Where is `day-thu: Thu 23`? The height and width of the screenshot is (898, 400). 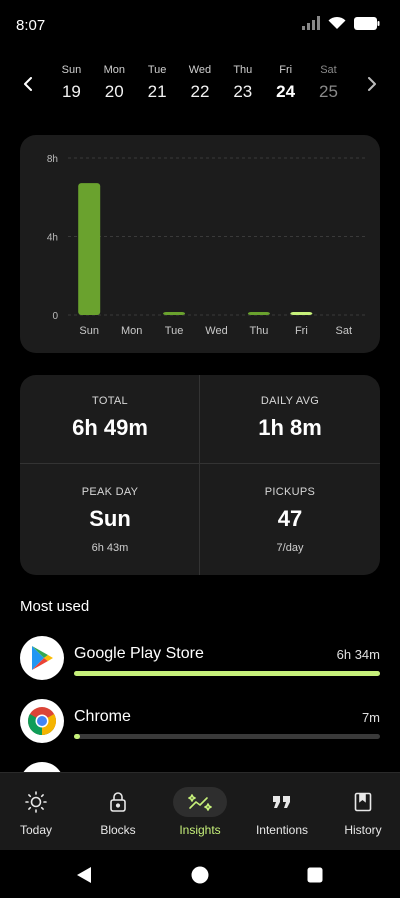
day-thu: Thu 23 is located at coordinates (242, 81).